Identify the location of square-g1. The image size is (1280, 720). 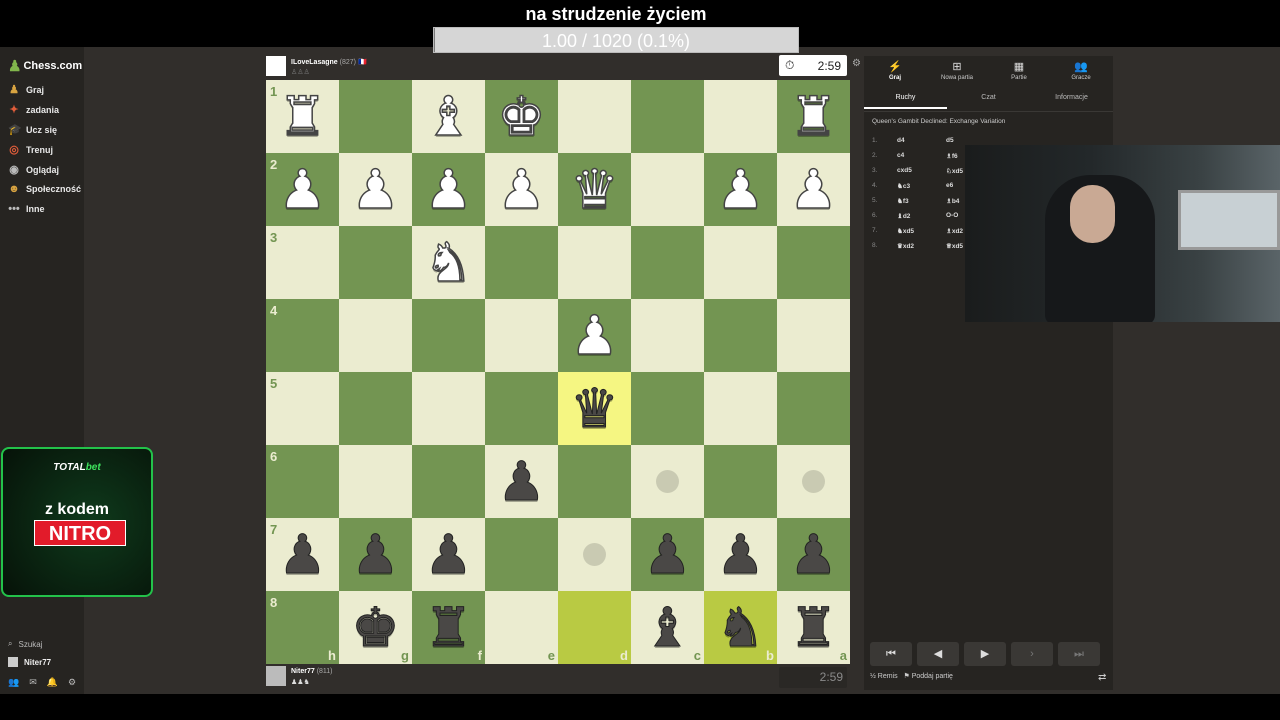
(375, 116).